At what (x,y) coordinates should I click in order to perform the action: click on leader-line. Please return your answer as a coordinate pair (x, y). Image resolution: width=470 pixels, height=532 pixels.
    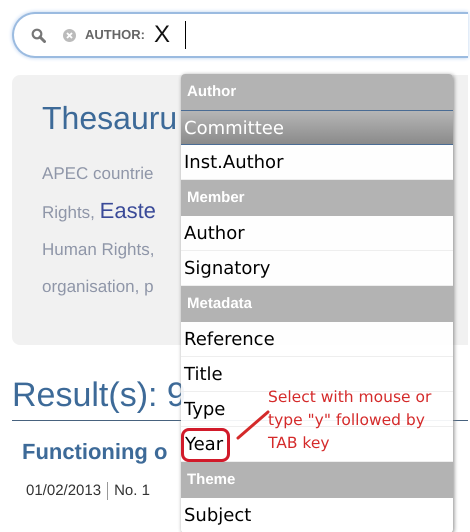
    Looking at the image, I should click on (253, 425).